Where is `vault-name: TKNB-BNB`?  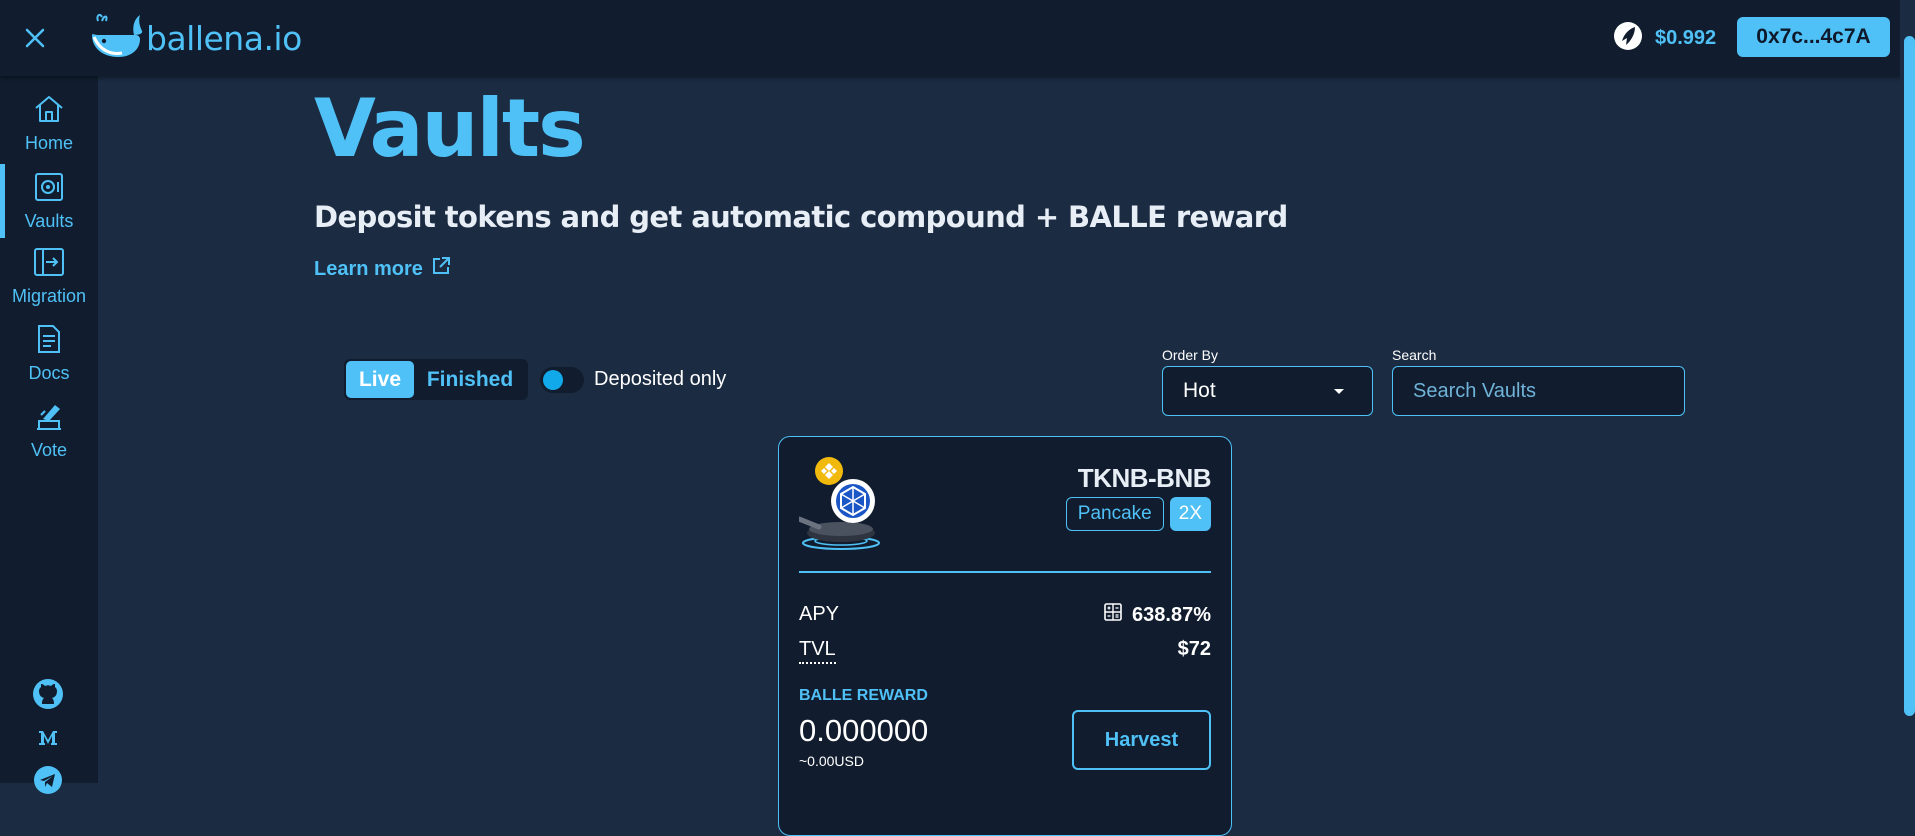 vault-name: TKNB-BNB is located at coordinates (1144, 478).